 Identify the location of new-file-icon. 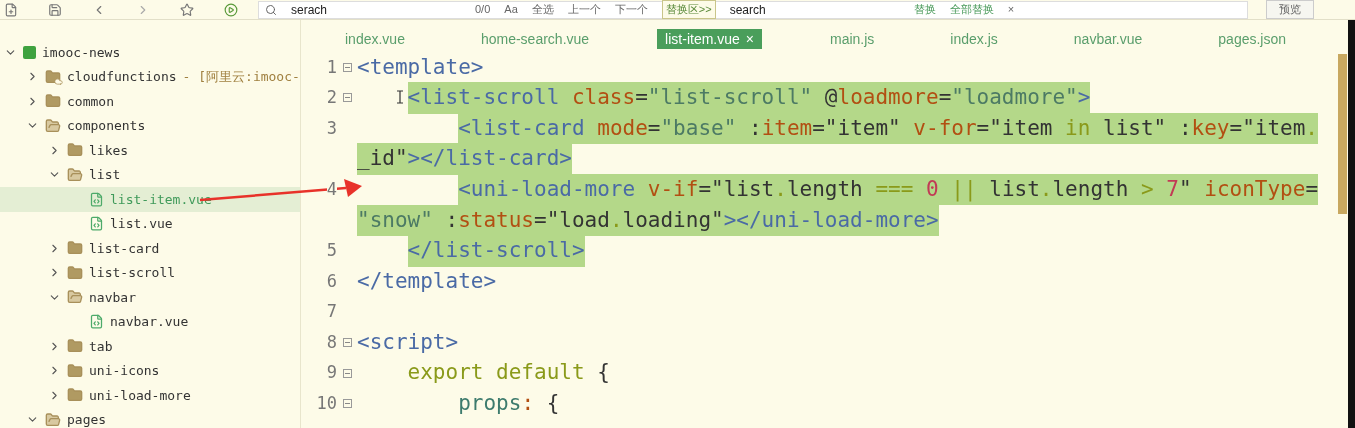
(11, 9).